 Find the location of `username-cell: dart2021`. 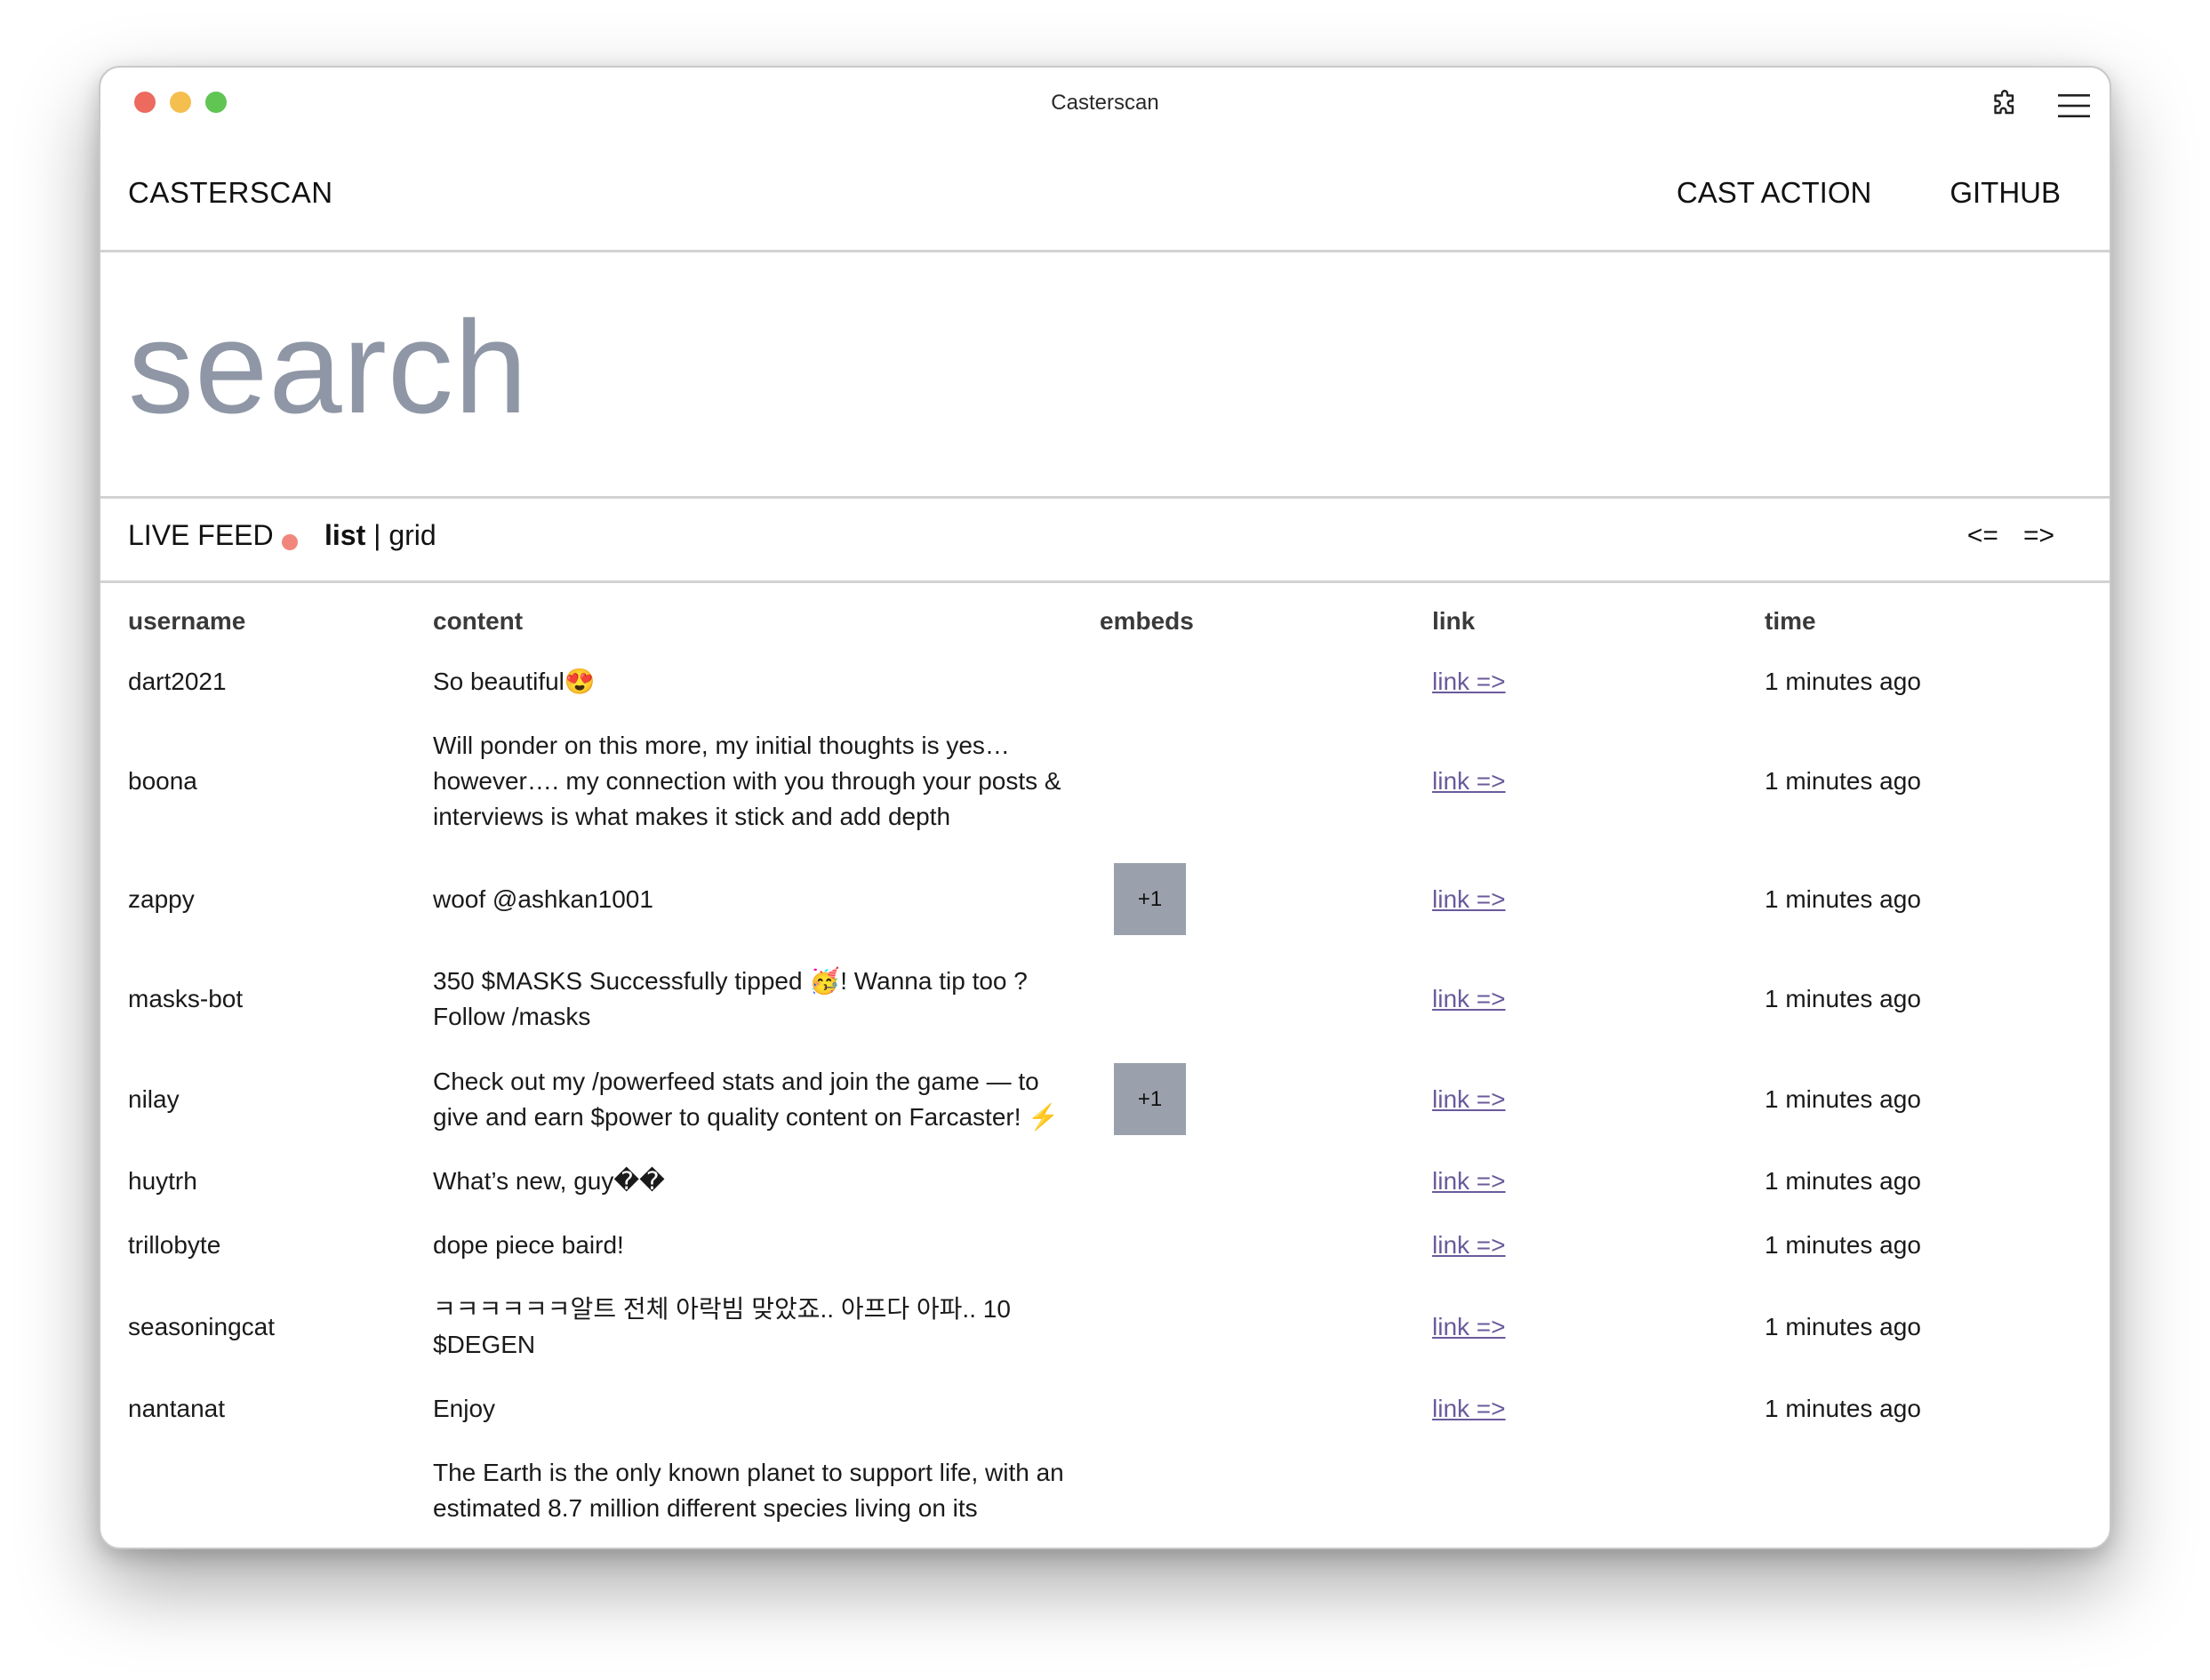

username-cell: dart2021 is located at coordinates (267, 682).